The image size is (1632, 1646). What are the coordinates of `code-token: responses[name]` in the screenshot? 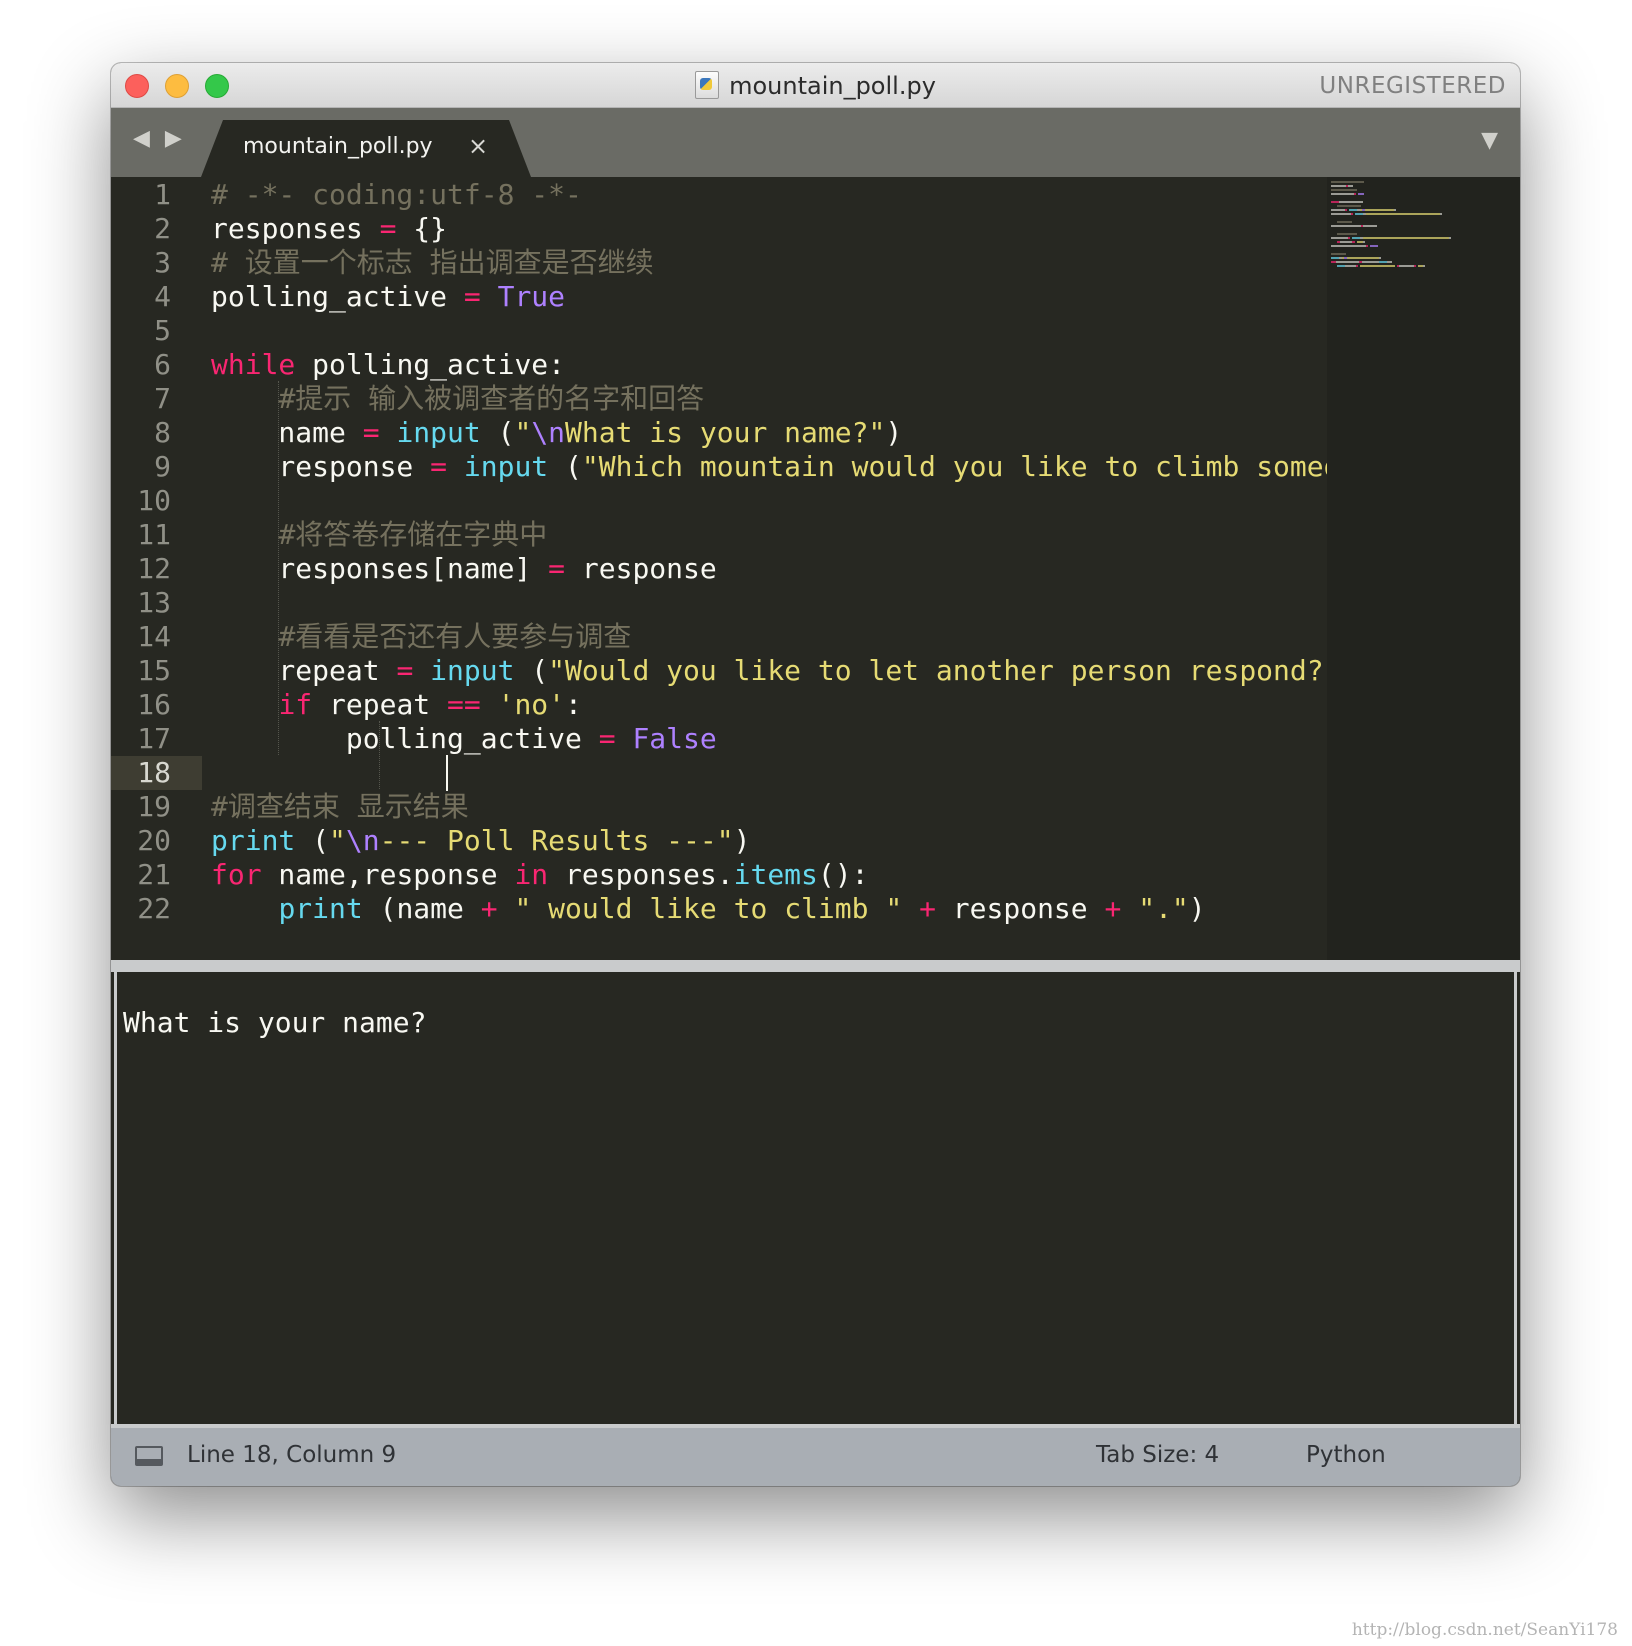 It's located at (380, 568).